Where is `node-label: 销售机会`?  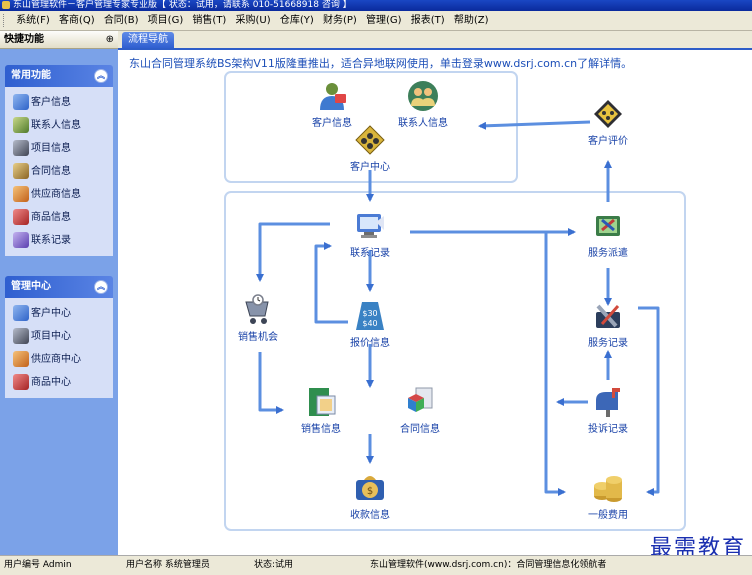
node-label: 销售机会 is located at coordinates (258, 337).